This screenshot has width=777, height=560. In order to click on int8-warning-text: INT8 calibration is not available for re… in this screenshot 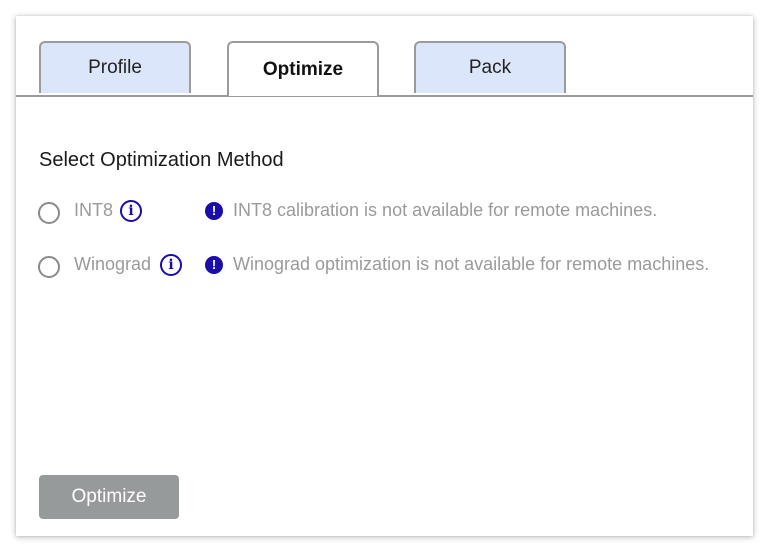, I will do `click(445, 210)`.